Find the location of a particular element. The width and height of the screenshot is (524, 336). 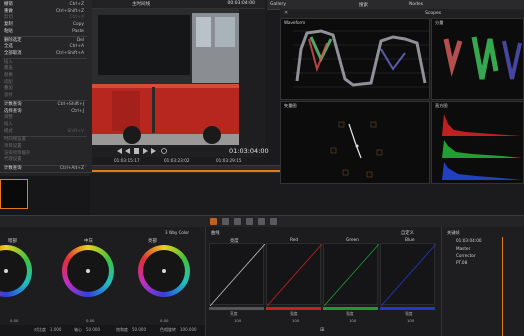

menu-item: 粘贴 Paste is located at coordinates (47, 32).